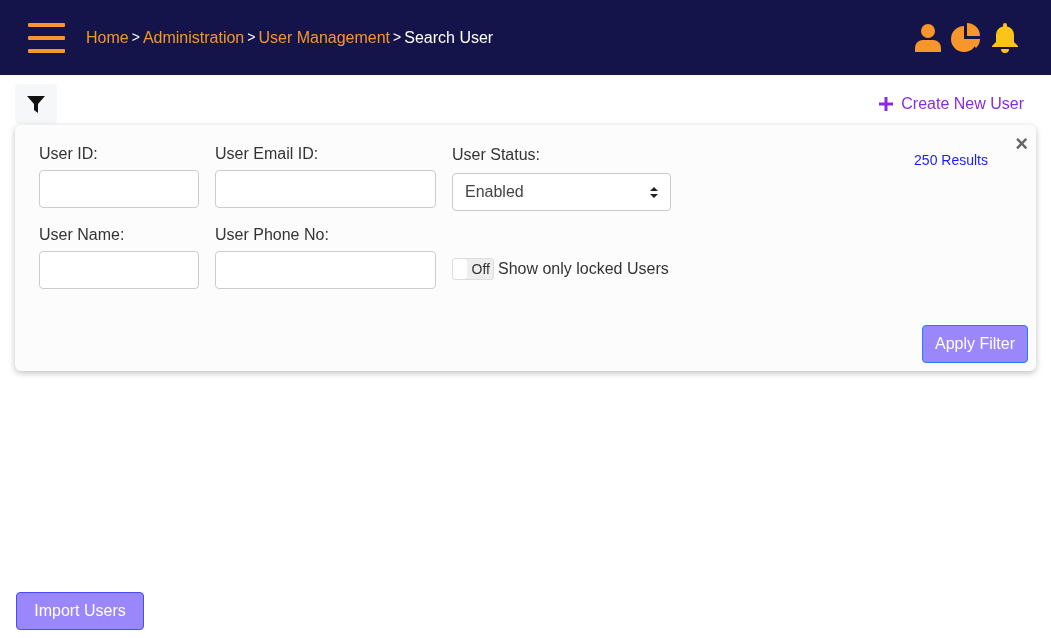 The width and height of the screenshot is (1051, 638). What do you see at coordinates (583, 269) in the screenshot?
I see `toggle-label: Show only locked Users` at bounding box center [583, 269].